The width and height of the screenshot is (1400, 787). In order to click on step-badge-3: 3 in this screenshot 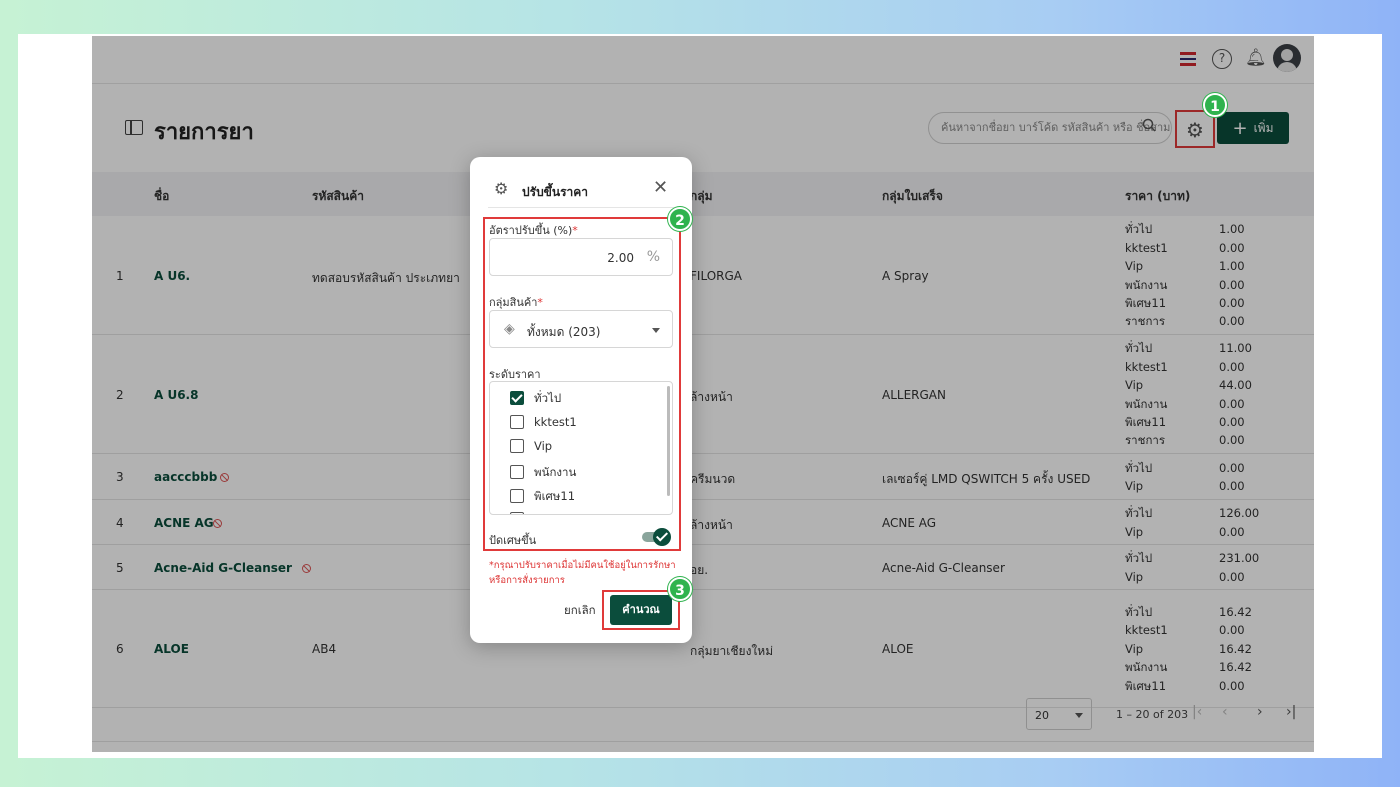, I will do `click(680, 589)`.